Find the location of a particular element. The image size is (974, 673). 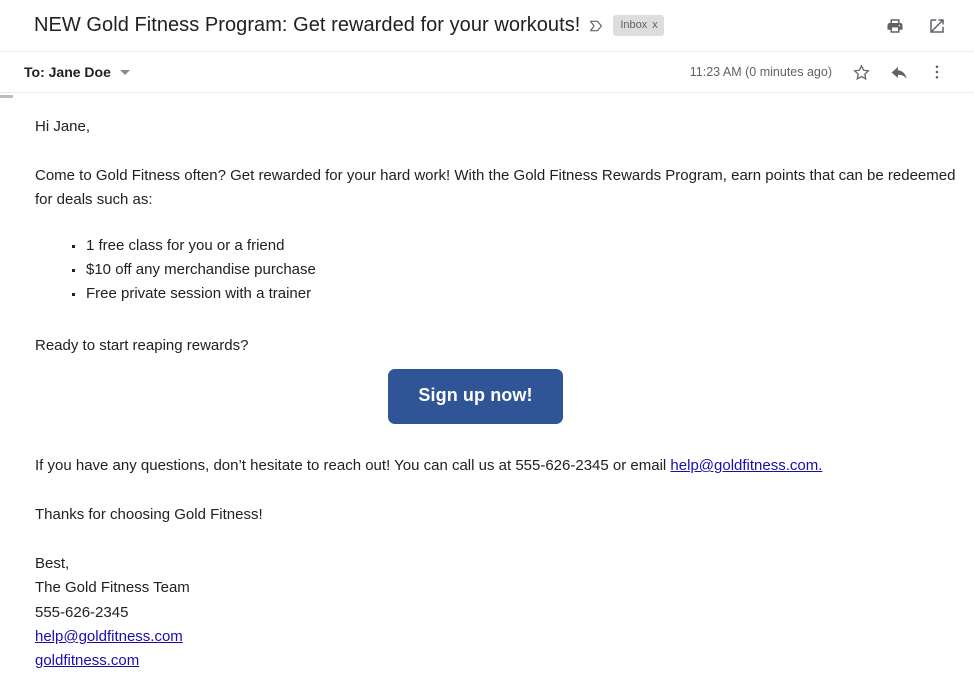

cta-row: Sign up now! is located at coordinates (495, 396).